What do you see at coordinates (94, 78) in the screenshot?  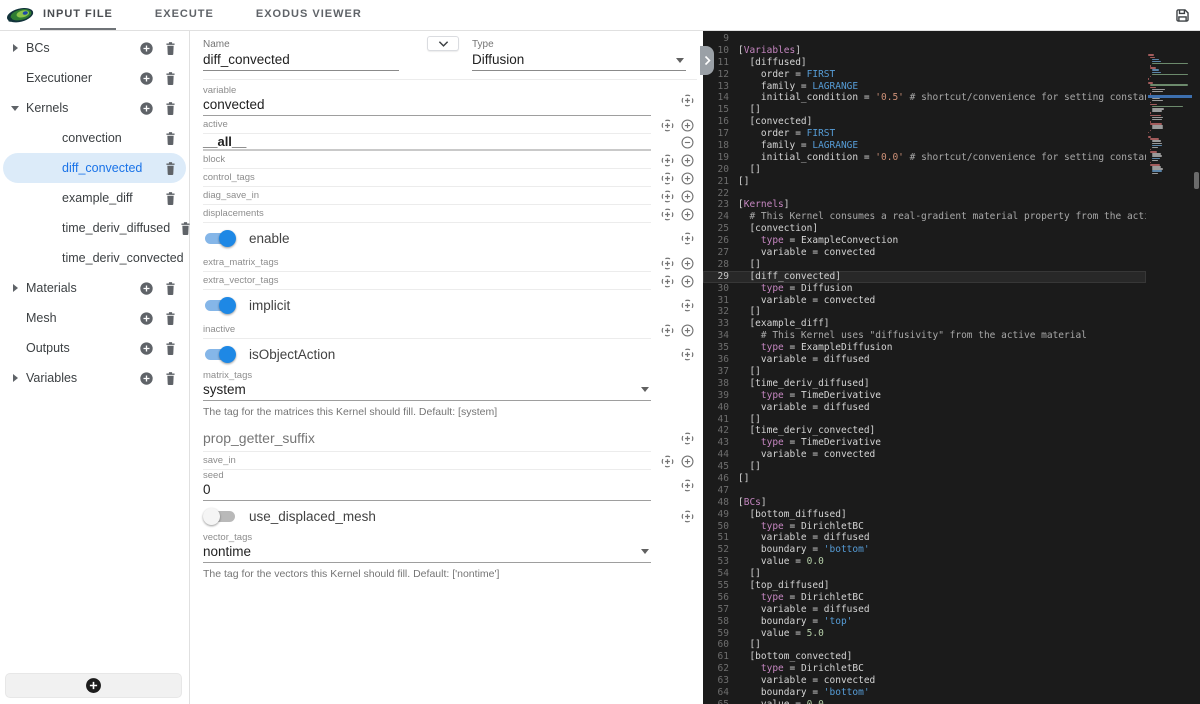 I see `sidebar-item-Executioner: Executioner` at bounding box center [94, 78].